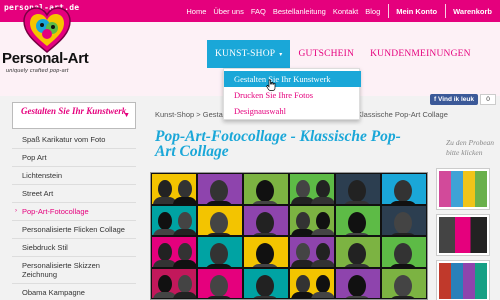 The image size is (500, 300). Describe the element at coordinates (271, 85) in the screenshot. I see `hand-cursor-icon` at that location.